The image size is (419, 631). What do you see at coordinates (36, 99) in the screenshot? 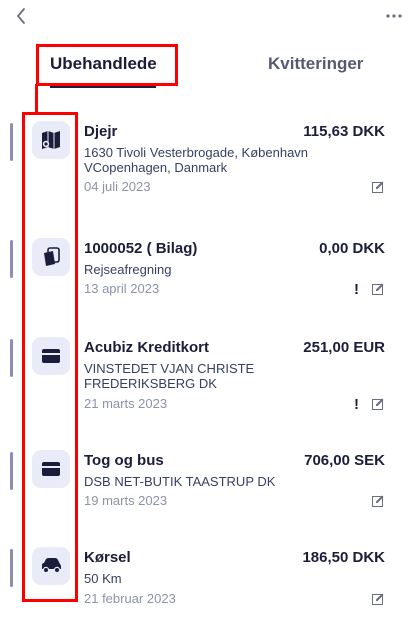
I see `highlight-connector` at bounding box center [36, 99].